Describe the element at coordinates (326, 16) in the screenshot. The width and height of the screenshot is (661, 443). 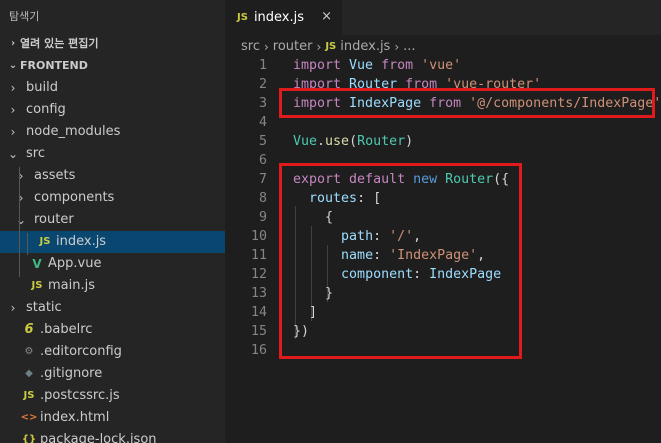
I see `close-icon: ×` at that location.